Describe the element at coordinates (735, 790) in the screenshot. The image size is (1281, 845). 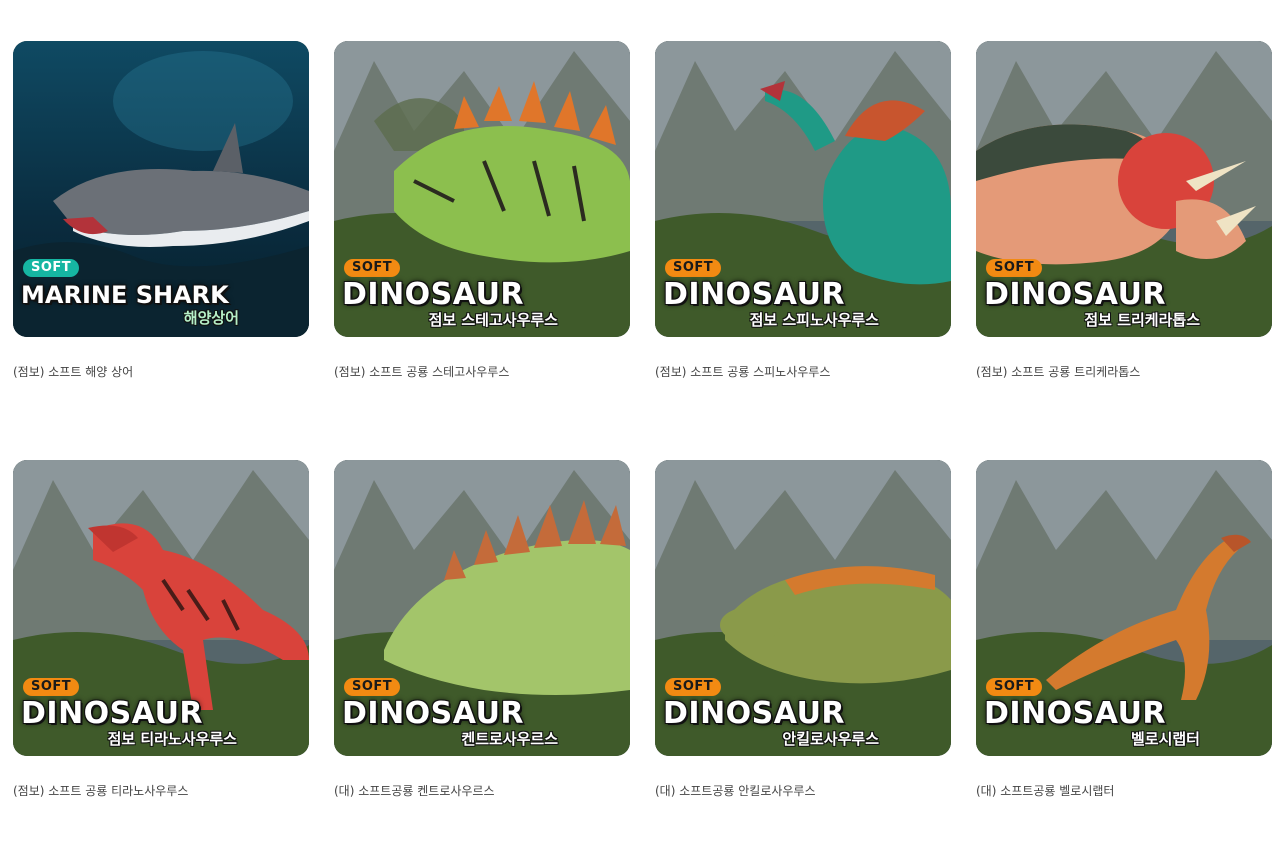
I see `product-caption: (대) 소프트공룡 안킬로사우루스` at that location.